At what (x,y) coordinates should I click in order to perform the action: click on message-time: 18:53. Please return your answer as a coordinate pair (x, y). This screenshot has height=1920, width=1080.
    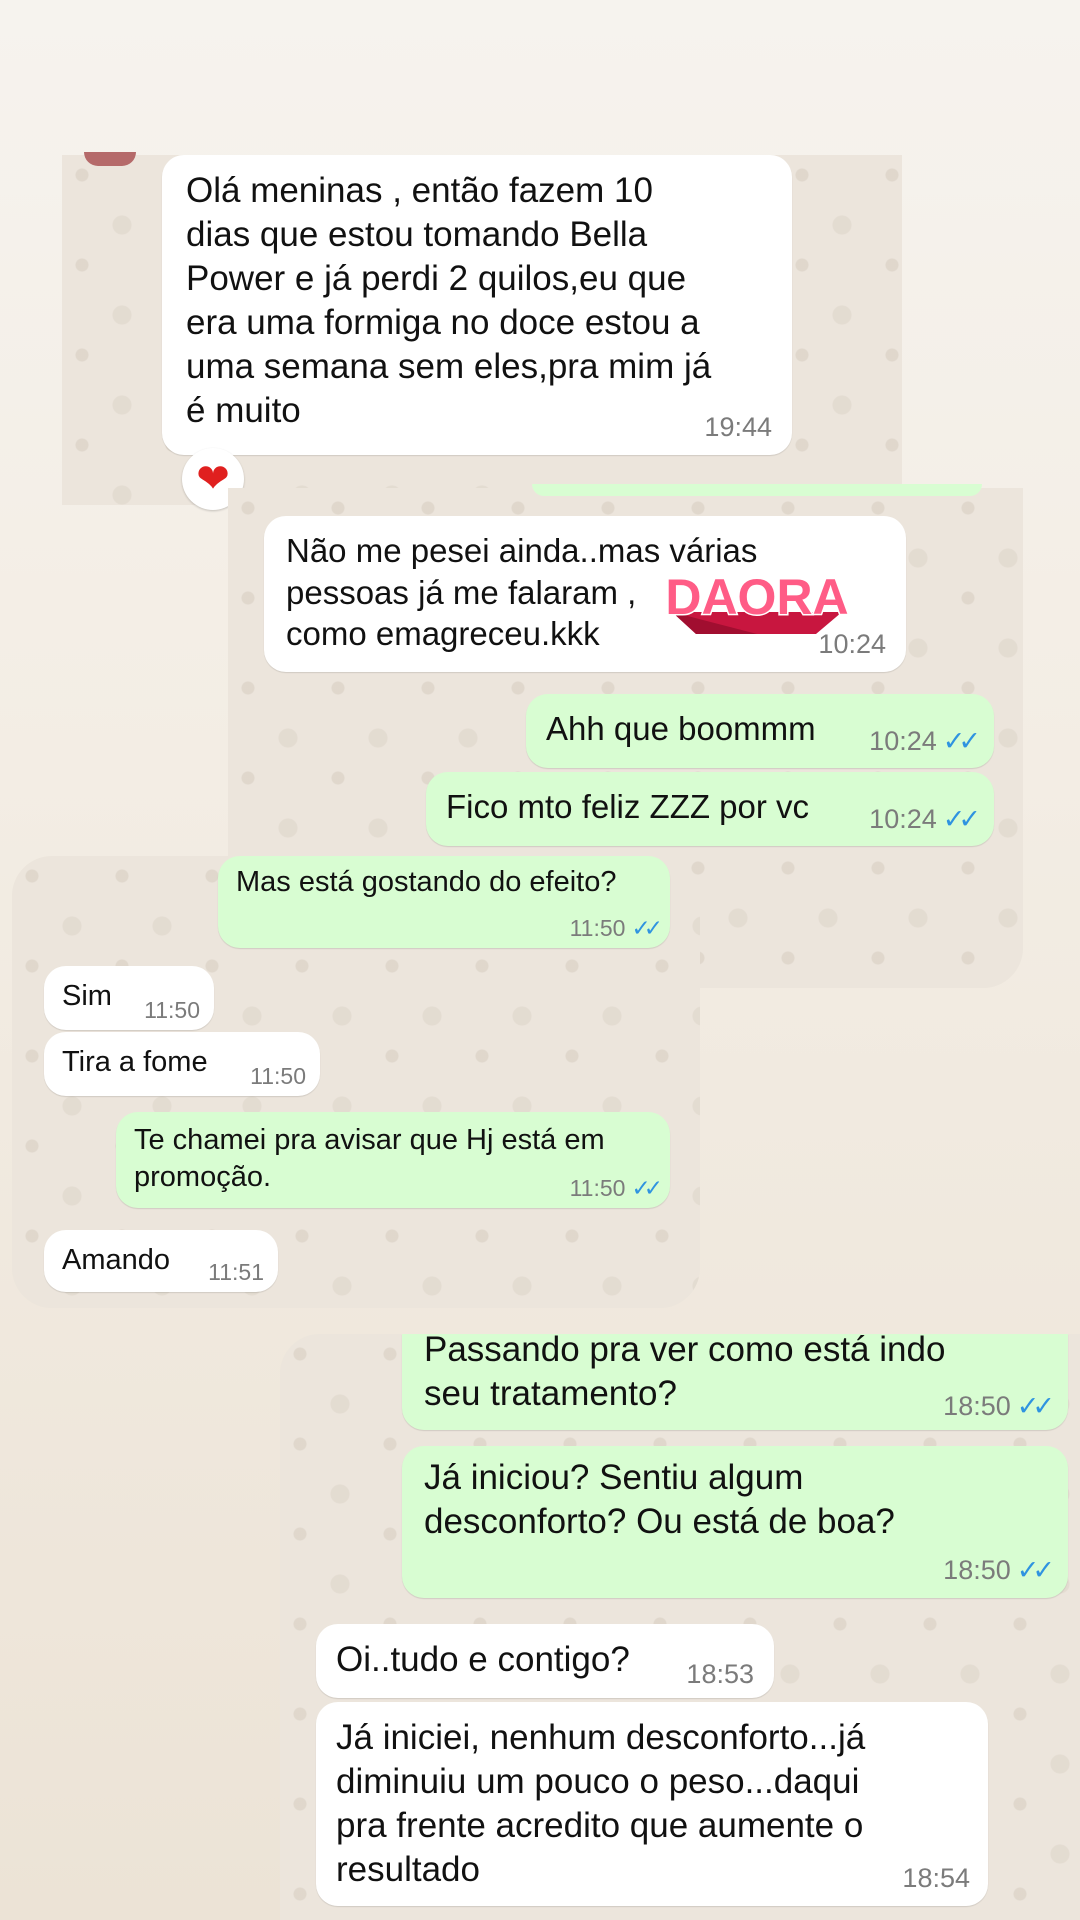
    Looking at the image, I should click on (720, 1674).